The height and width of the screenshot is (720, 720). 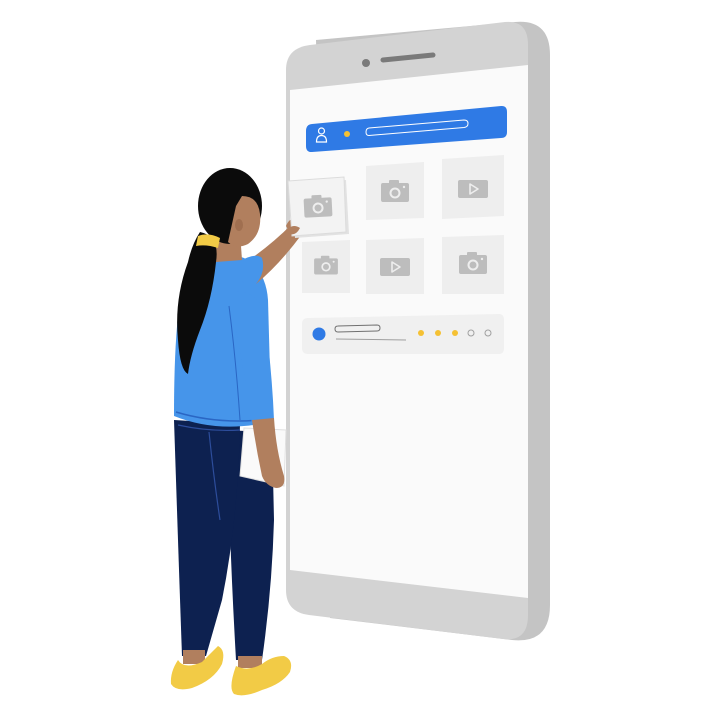 What do you see at coordinates (347, 134) in the screenshot?
I see `header-status-dot` at bounding box center [347, 134].